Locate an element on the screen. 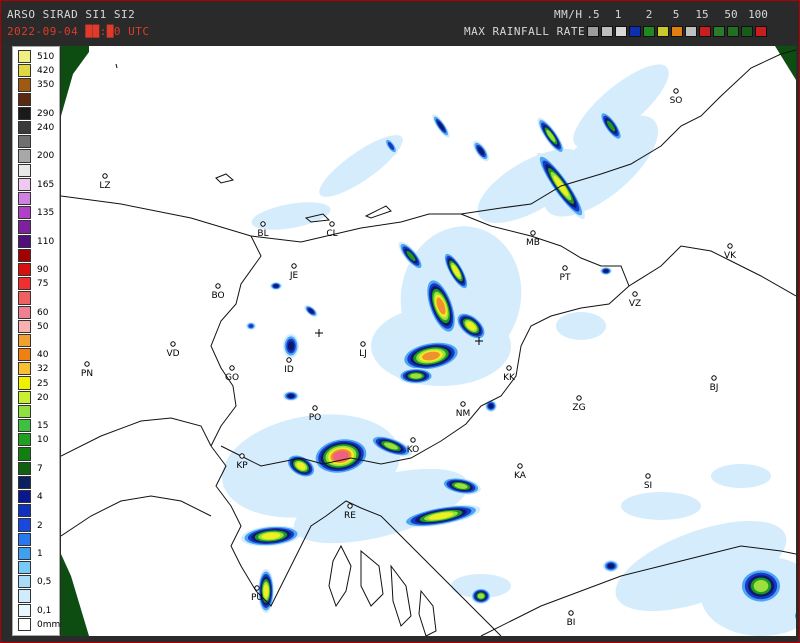  city-marker: PT is located at coordinates (565, 274).